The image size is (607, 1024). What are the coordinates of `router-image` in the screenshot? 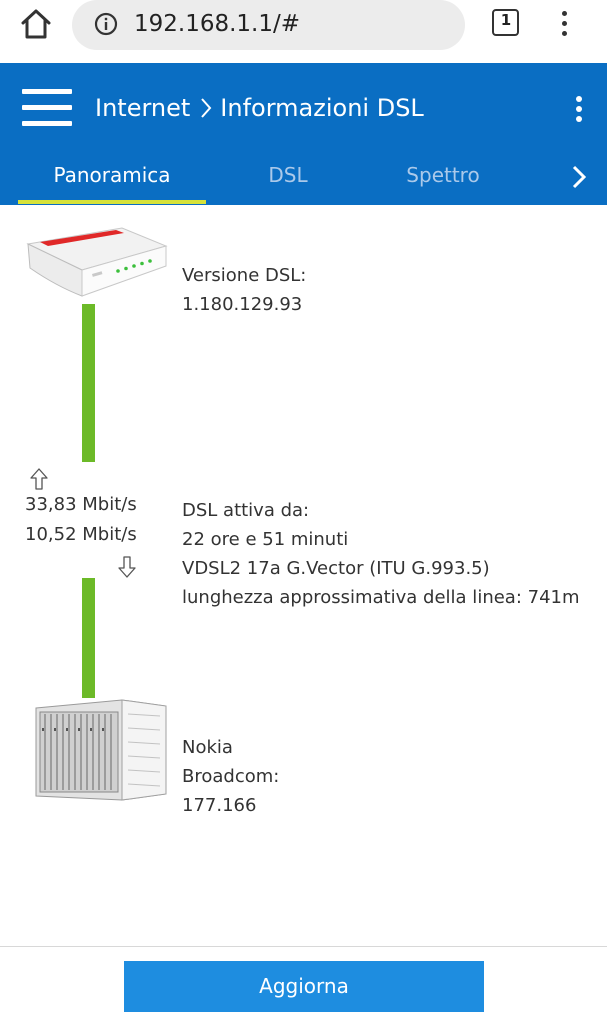 It's located at (97, 262).